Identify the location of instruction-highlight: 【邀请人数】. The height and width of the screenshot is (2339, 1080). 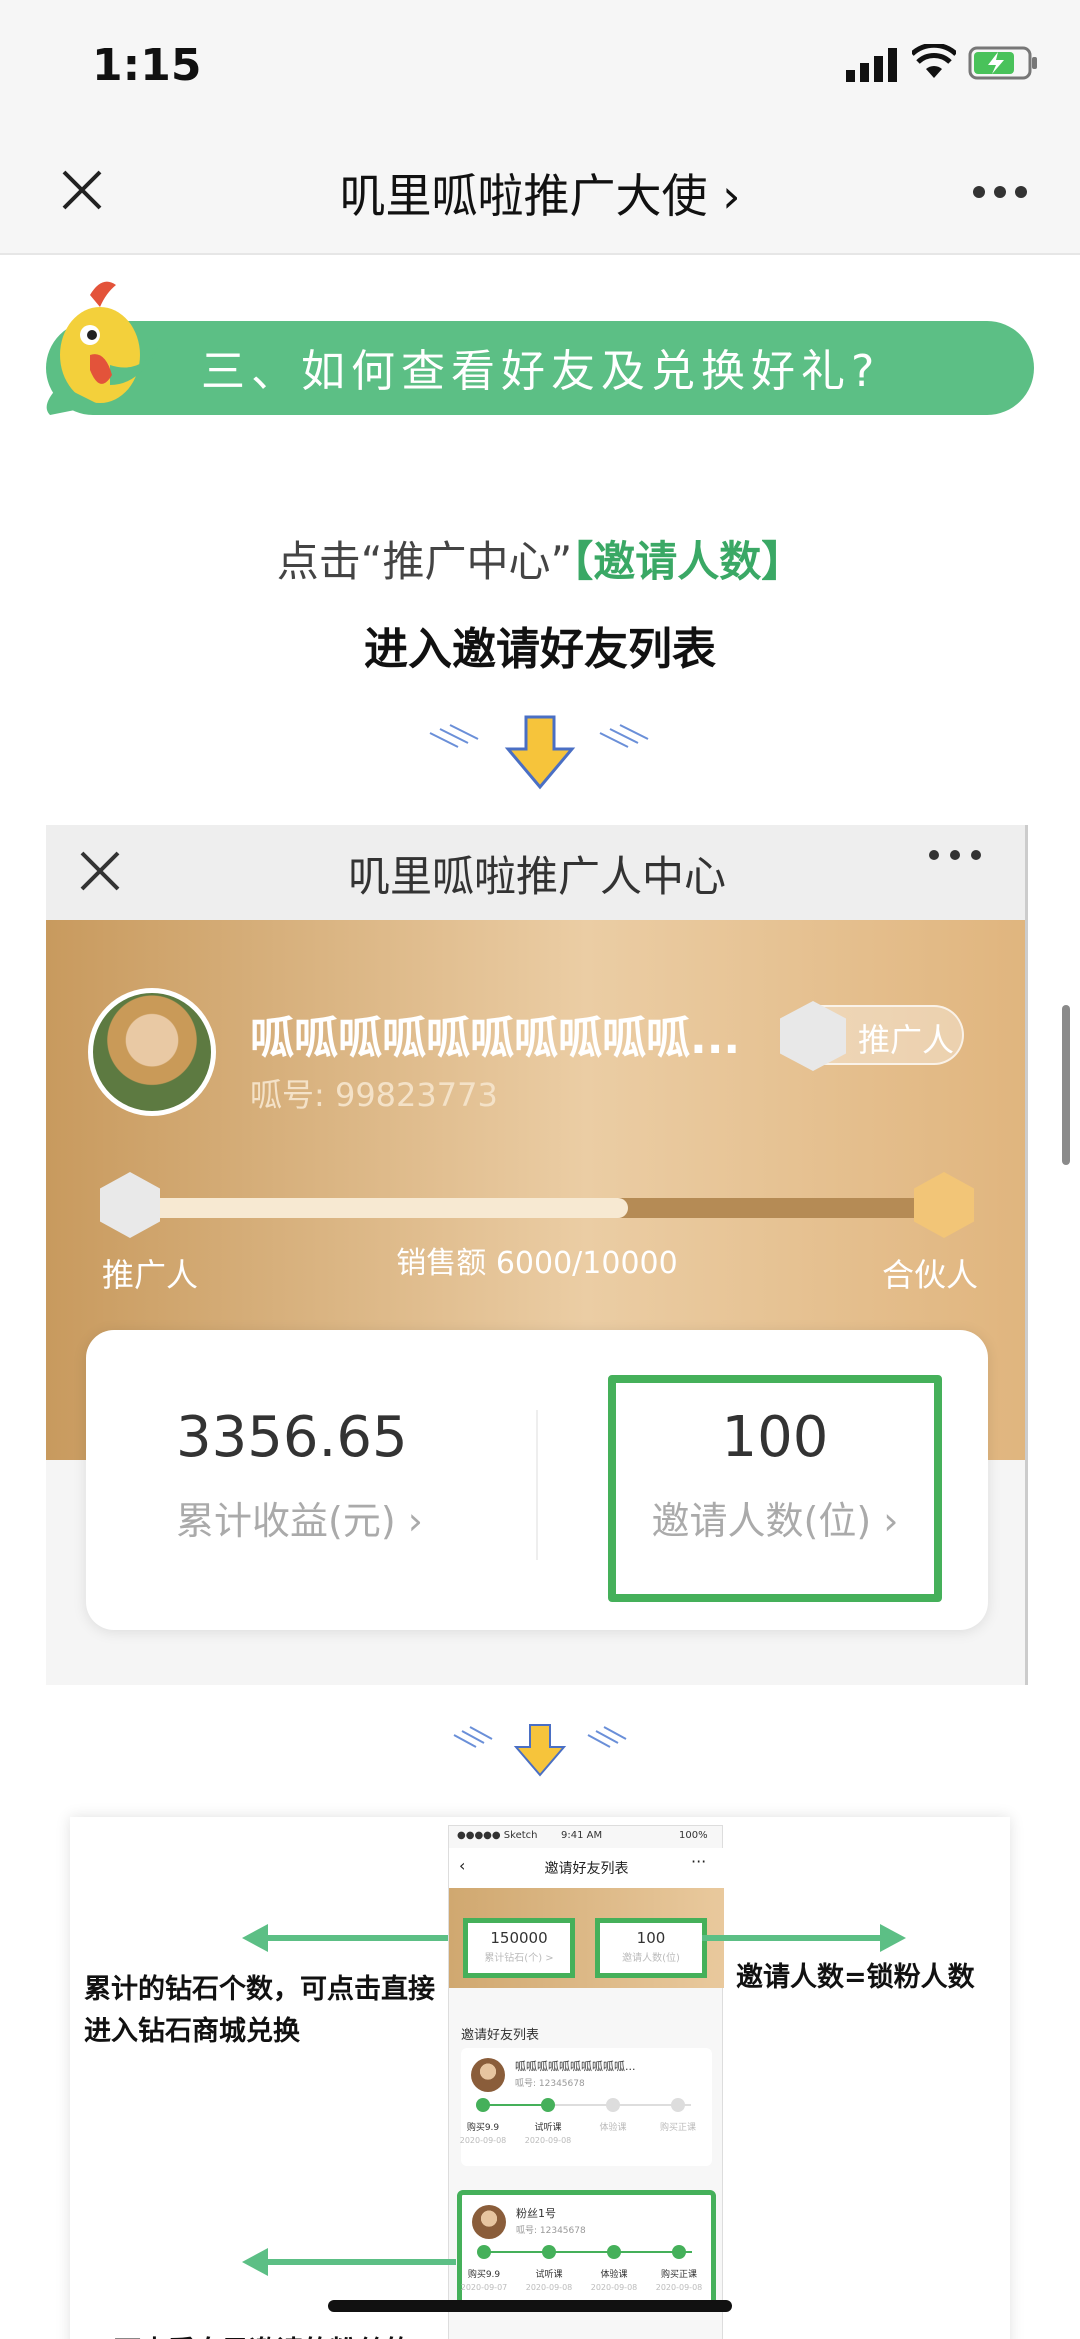
(688, 561).